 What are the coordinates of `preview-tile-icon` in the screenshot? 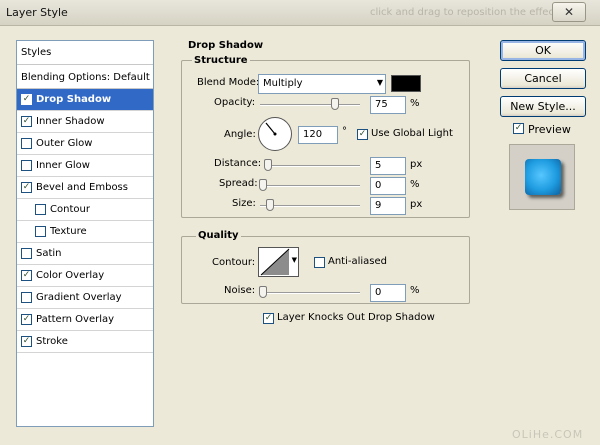 It's located at (543, 177).